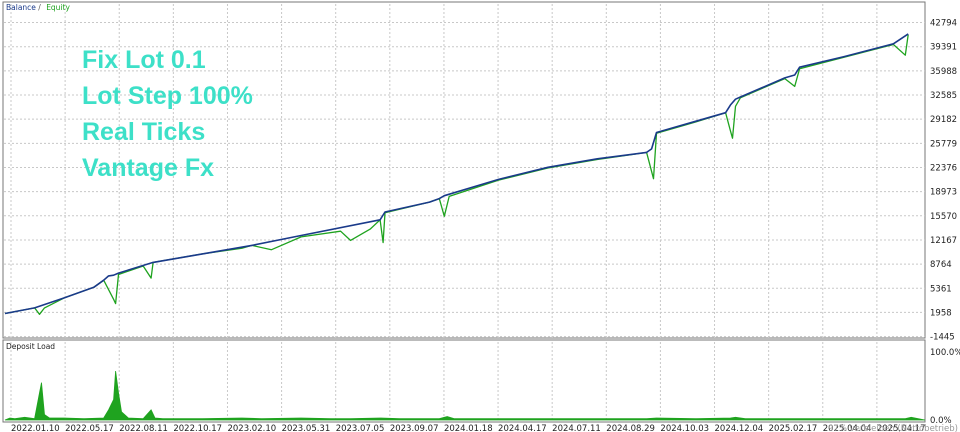 This screenshot has width=960, height=432. Describe the element at coordinates (197, 428) in the screenshot. I see `x-tick-label: 2022.10.17` at that location.